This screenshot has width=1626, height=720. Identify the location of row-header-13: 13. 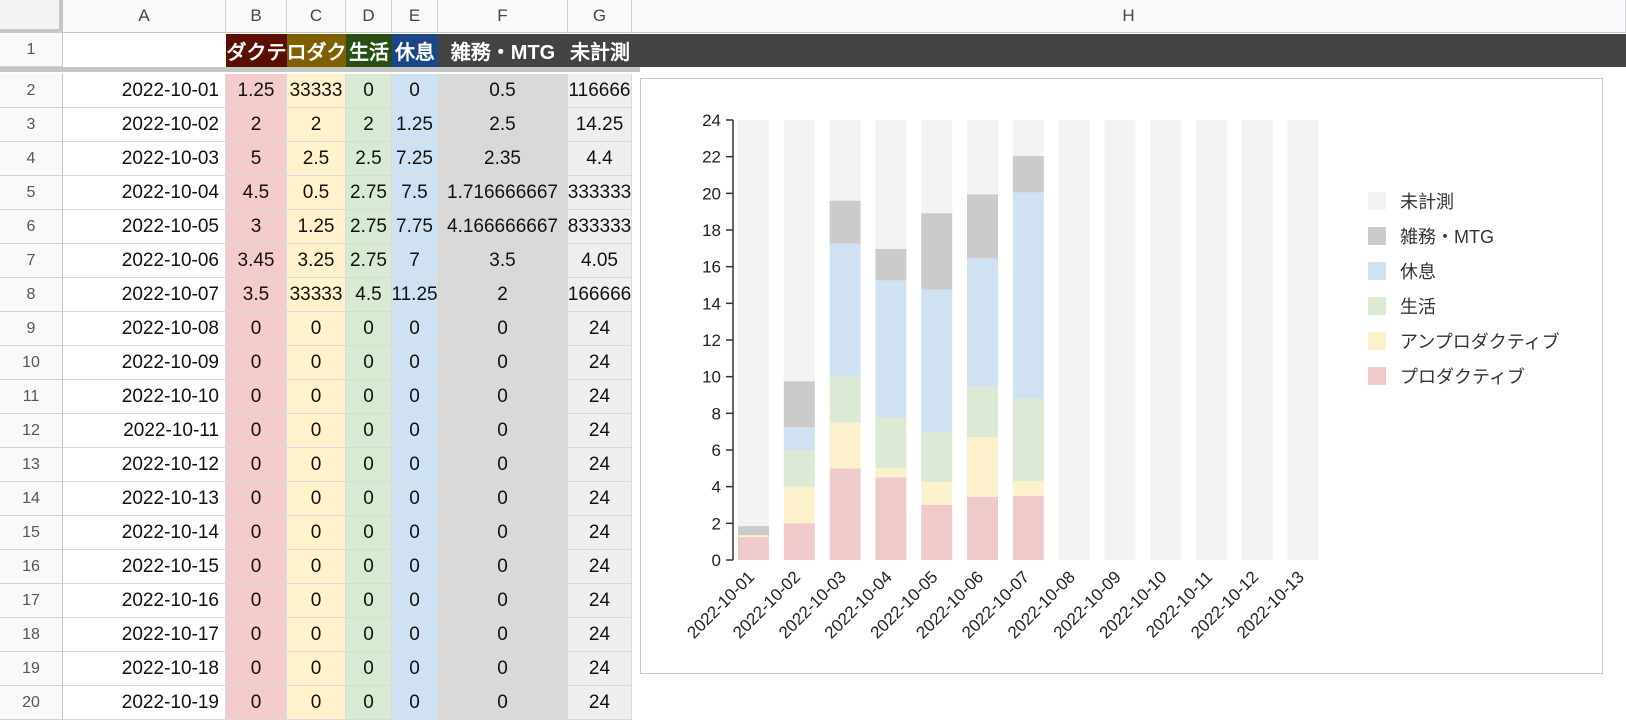
(31, 465).